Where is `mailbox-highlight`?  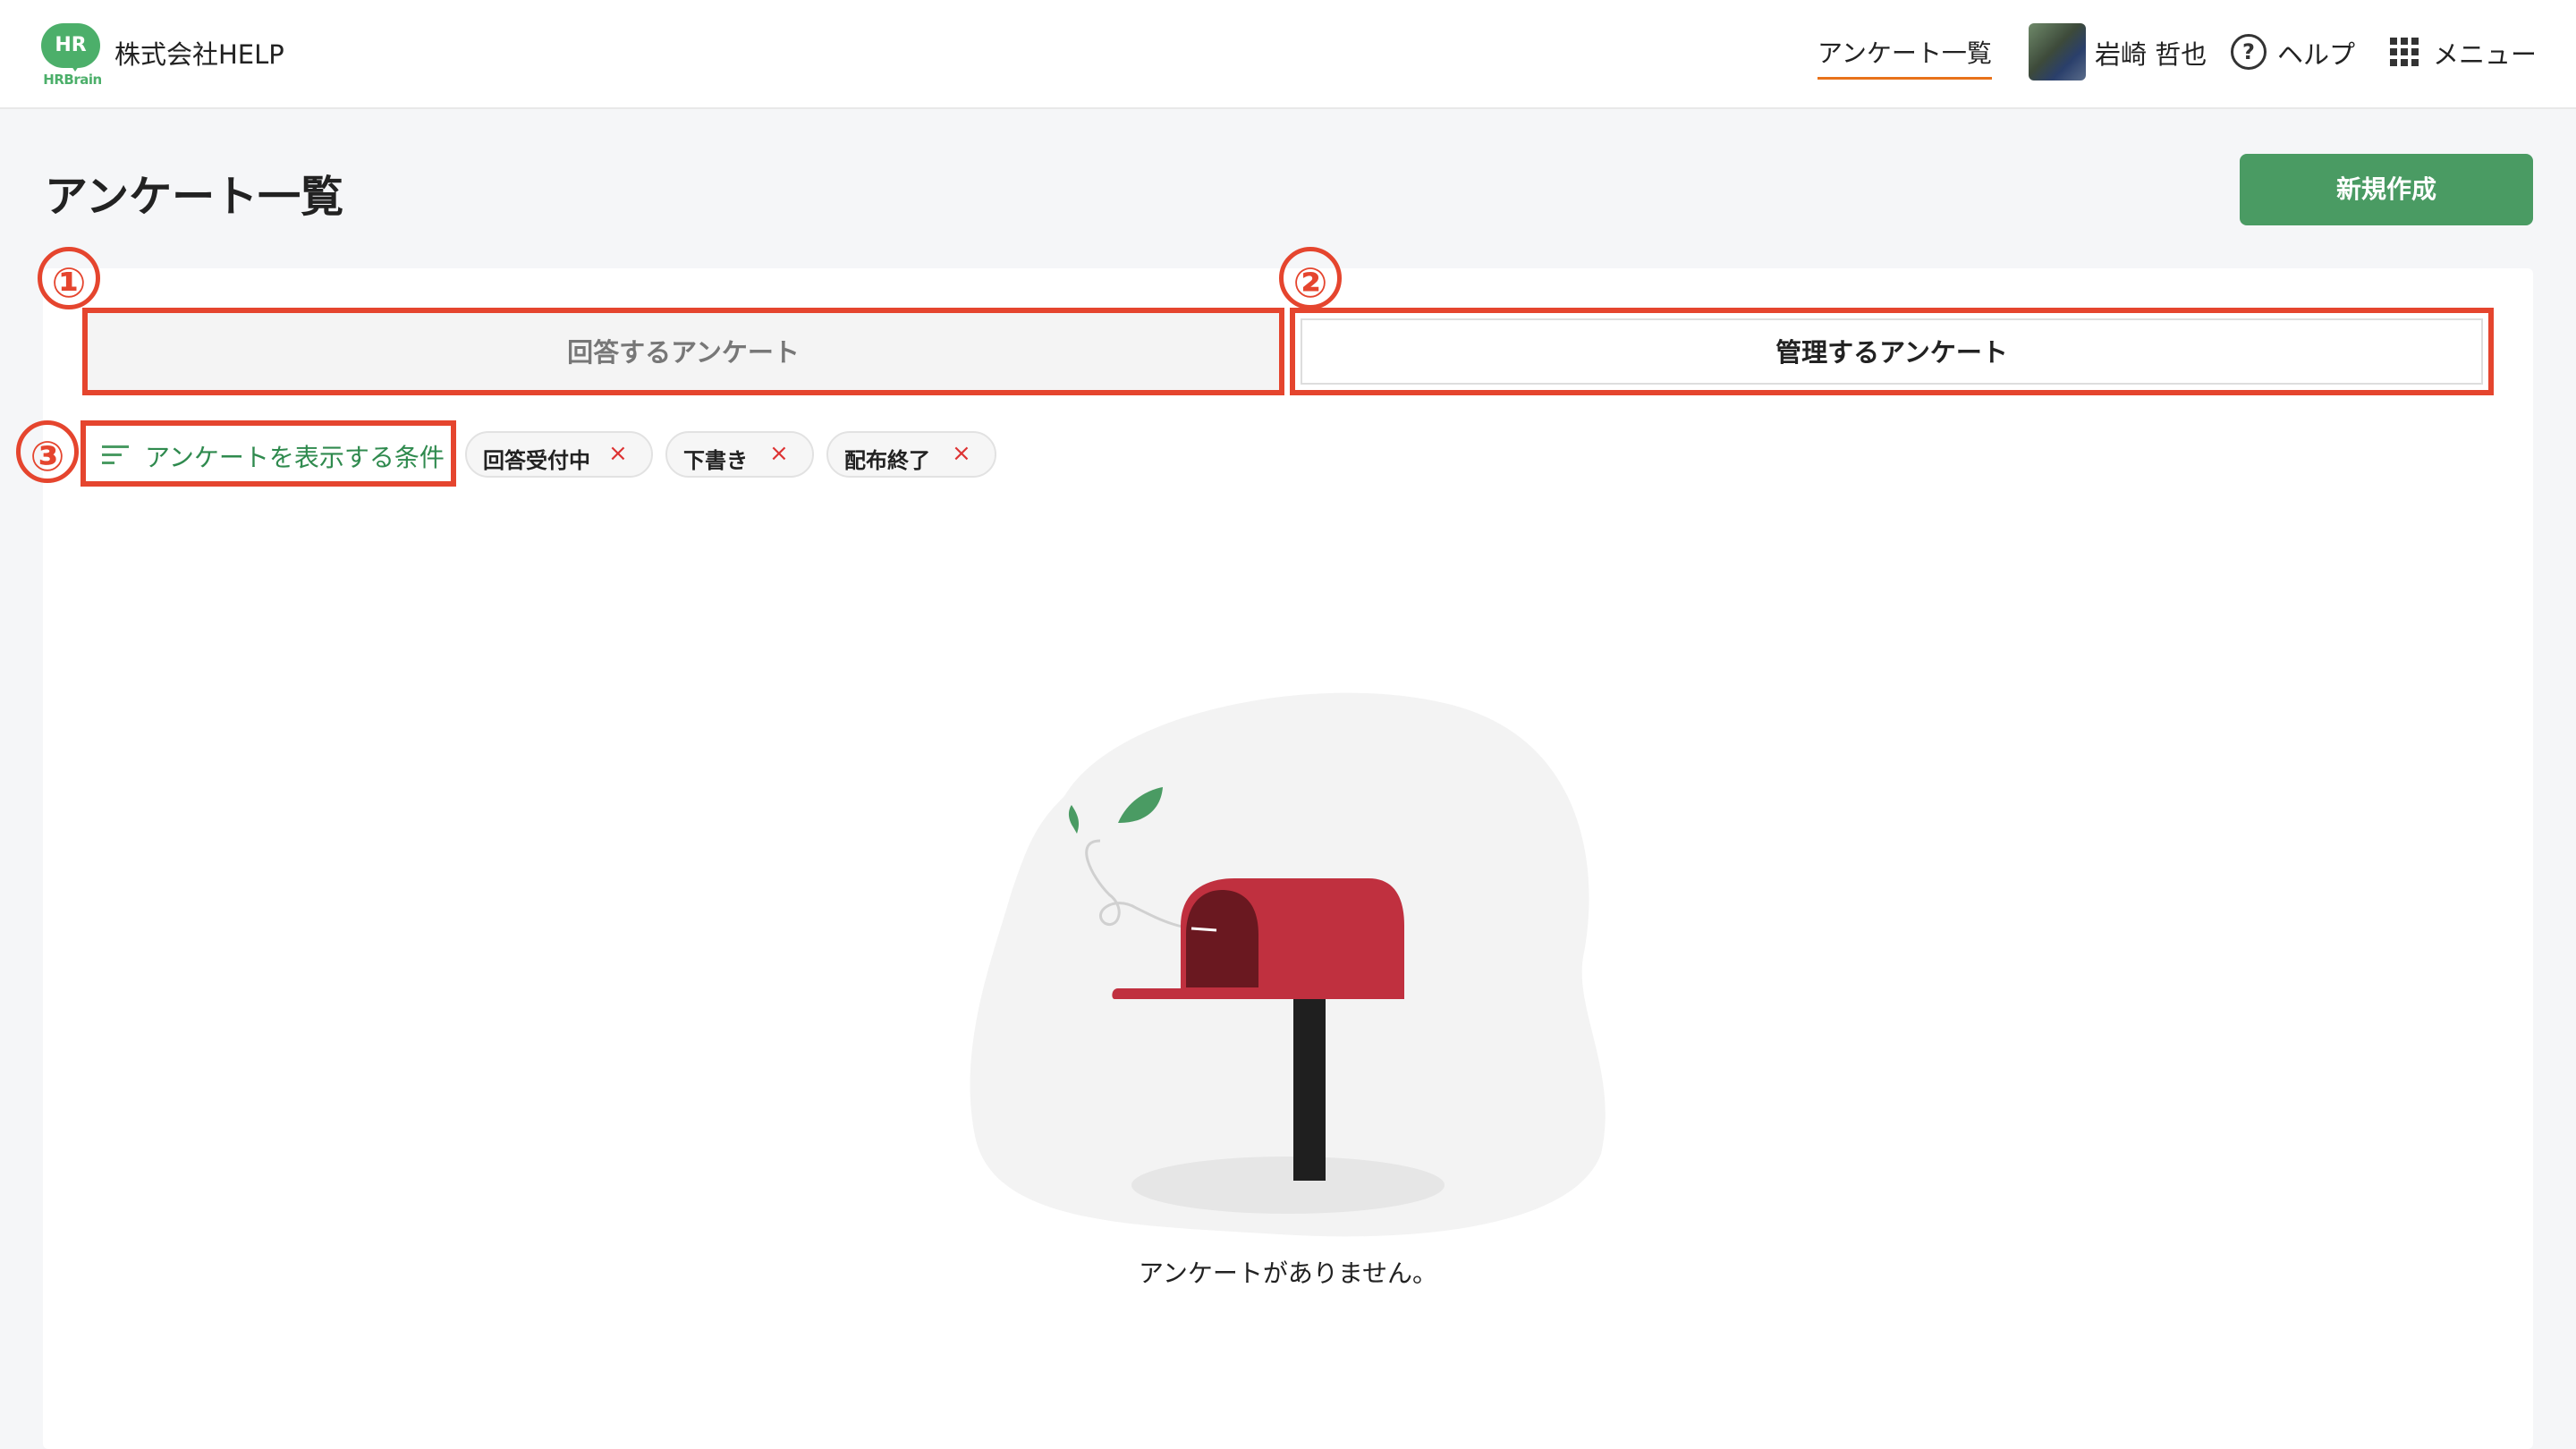
mailbox-highlight is located at coordinates (1204, 929).